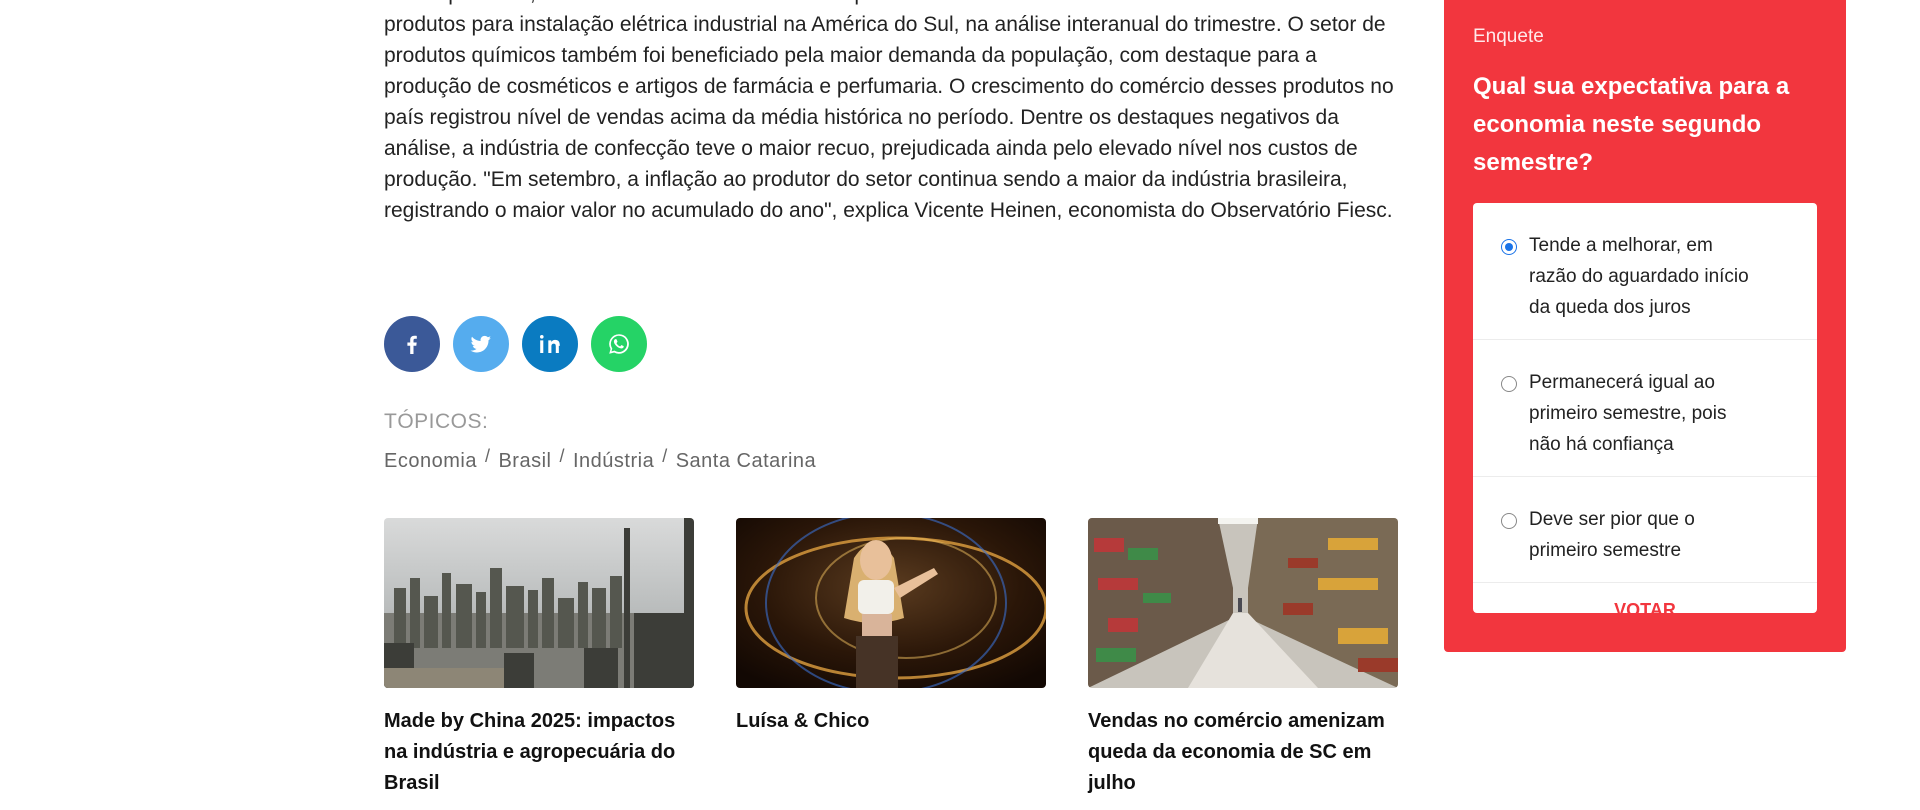 The width and height of the screenshot is (1920, 810). I want to click on share-bar, so click(515, 344).